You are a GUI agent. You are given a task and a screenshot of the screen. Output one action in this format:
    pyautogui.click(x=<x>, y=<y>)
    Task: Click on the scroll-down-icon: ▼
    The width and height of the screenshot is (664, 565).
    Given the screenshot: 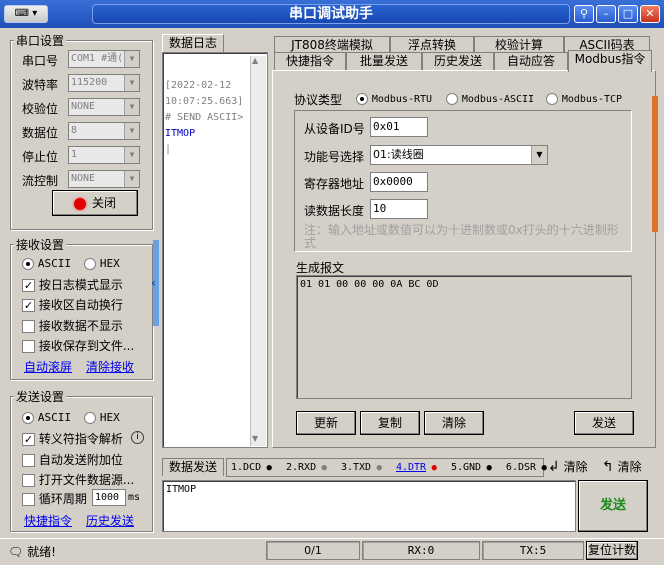 What is the action you would take?
    pyautogui.click(x=255, y=438)
    